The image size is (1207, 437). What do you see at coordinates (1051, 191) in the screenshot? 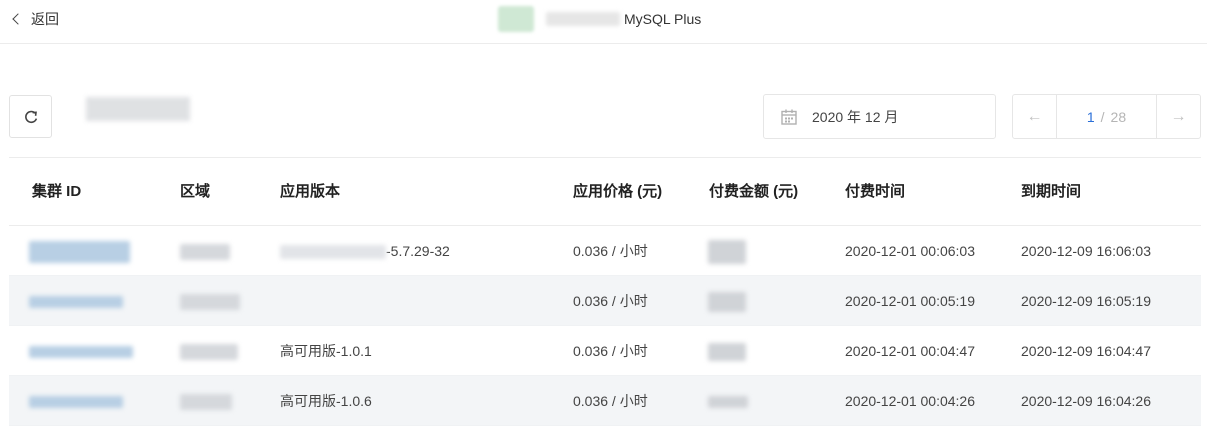
I see `col-expire-time: 到期时间` at bounding box center [1051, 191].